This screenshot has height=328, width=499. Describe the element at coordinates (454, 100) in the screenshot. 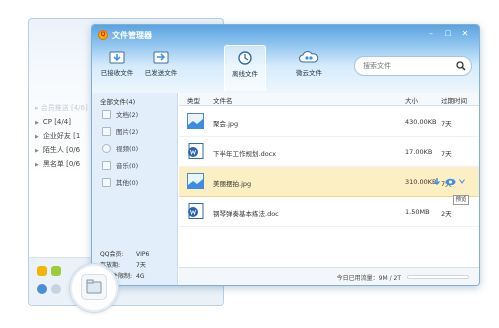

I see `column-header-expire: 过期时间` at that location.